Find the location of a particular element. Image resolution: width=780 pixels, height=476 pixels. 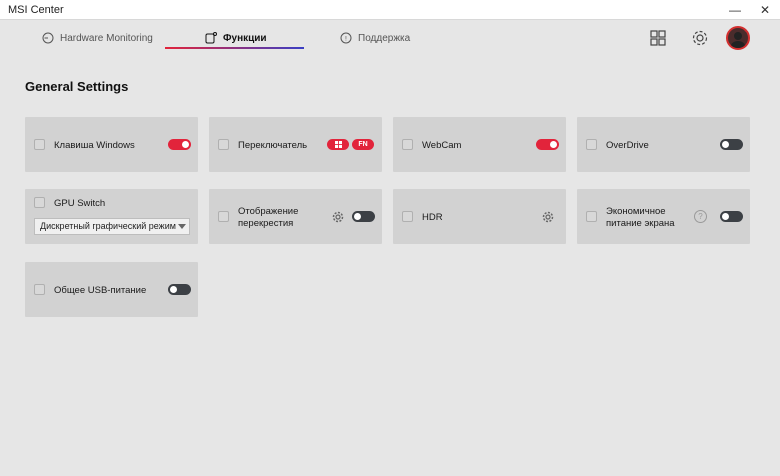

card-eco-display: Экономичное питание экрана ? is located at coordinates (663, 216).